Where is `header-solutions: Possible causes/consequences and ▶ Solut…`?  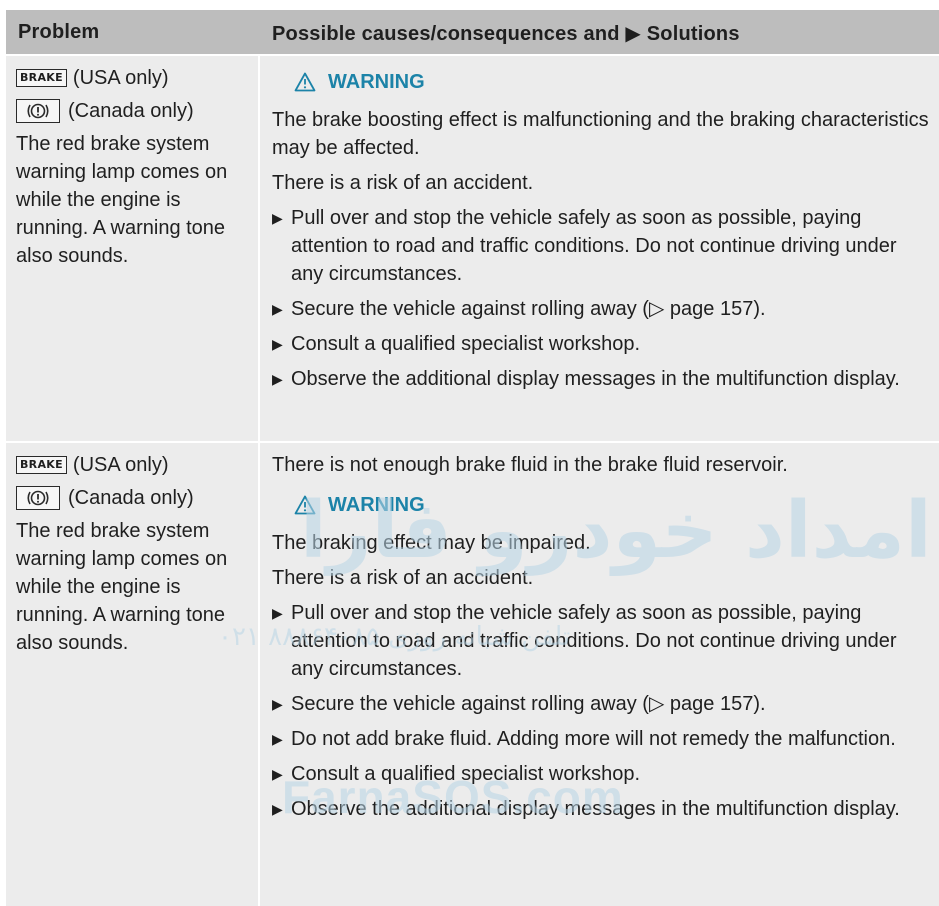 header-solutions: Possible causes/consequences and ▶ Solut… is located at coordinates (506, 34).